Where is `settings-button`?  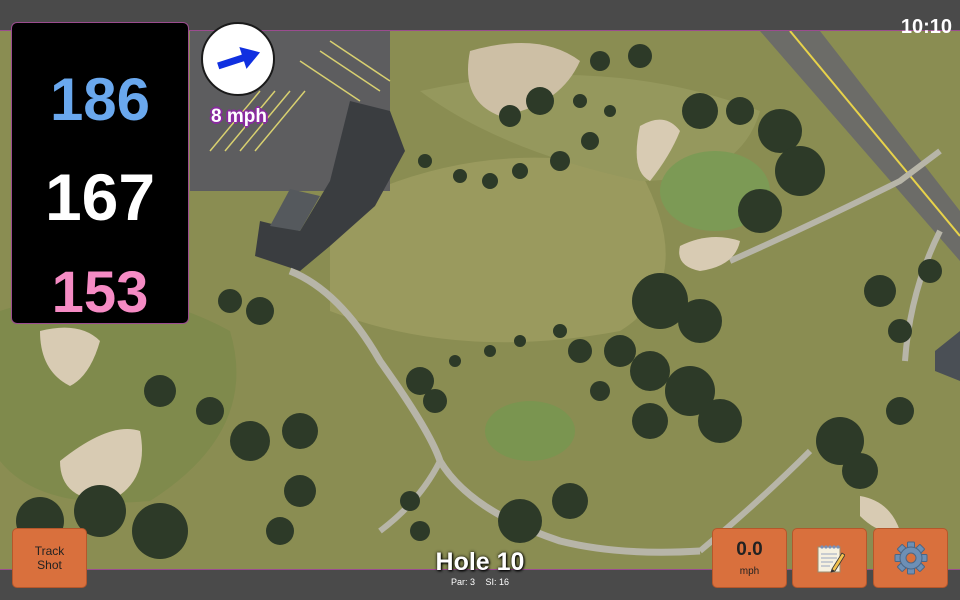 settings-button is located at coordinates (910, 558).